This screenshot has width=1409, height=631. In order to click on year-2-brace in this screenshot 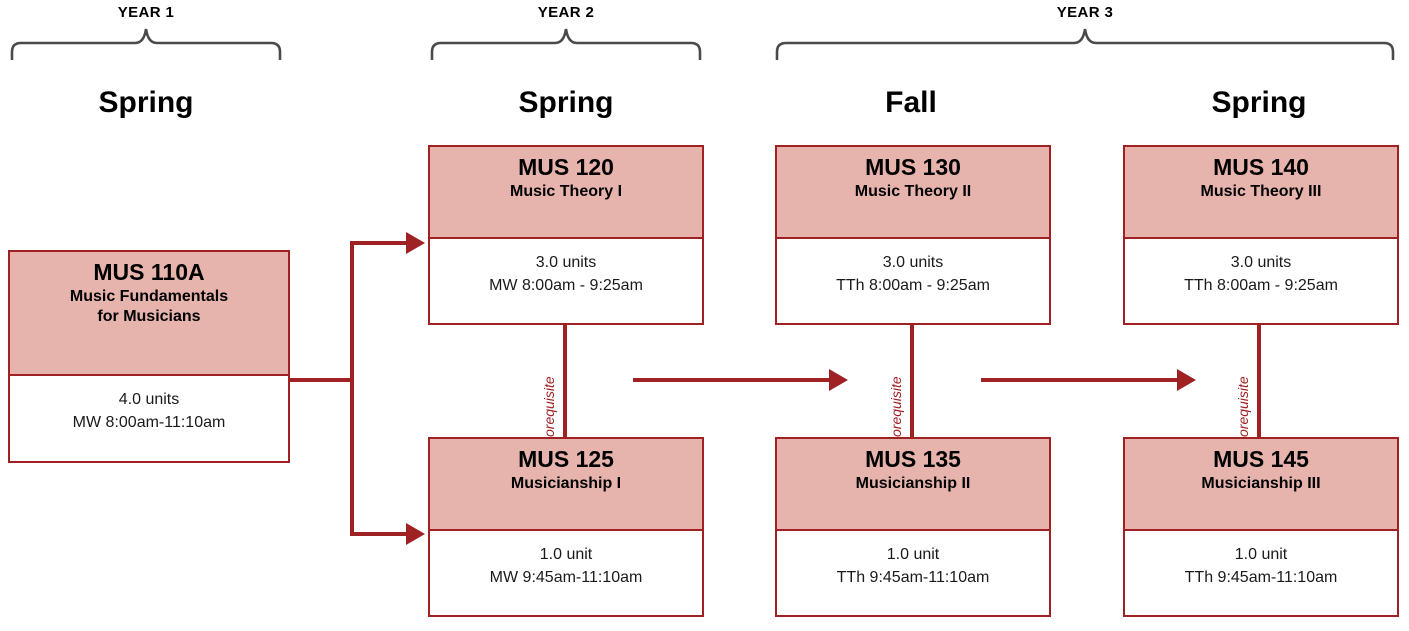, I will do `click(566, 43)`.